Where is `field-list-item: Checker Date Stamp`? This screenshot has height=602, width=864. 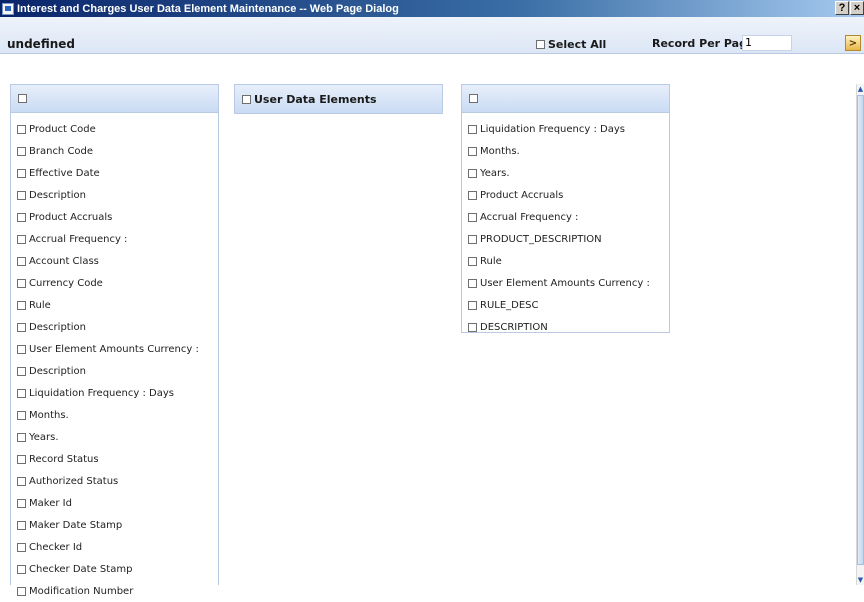
field-list-item: Checker Date Stamp is located at coordinates (117, 569).